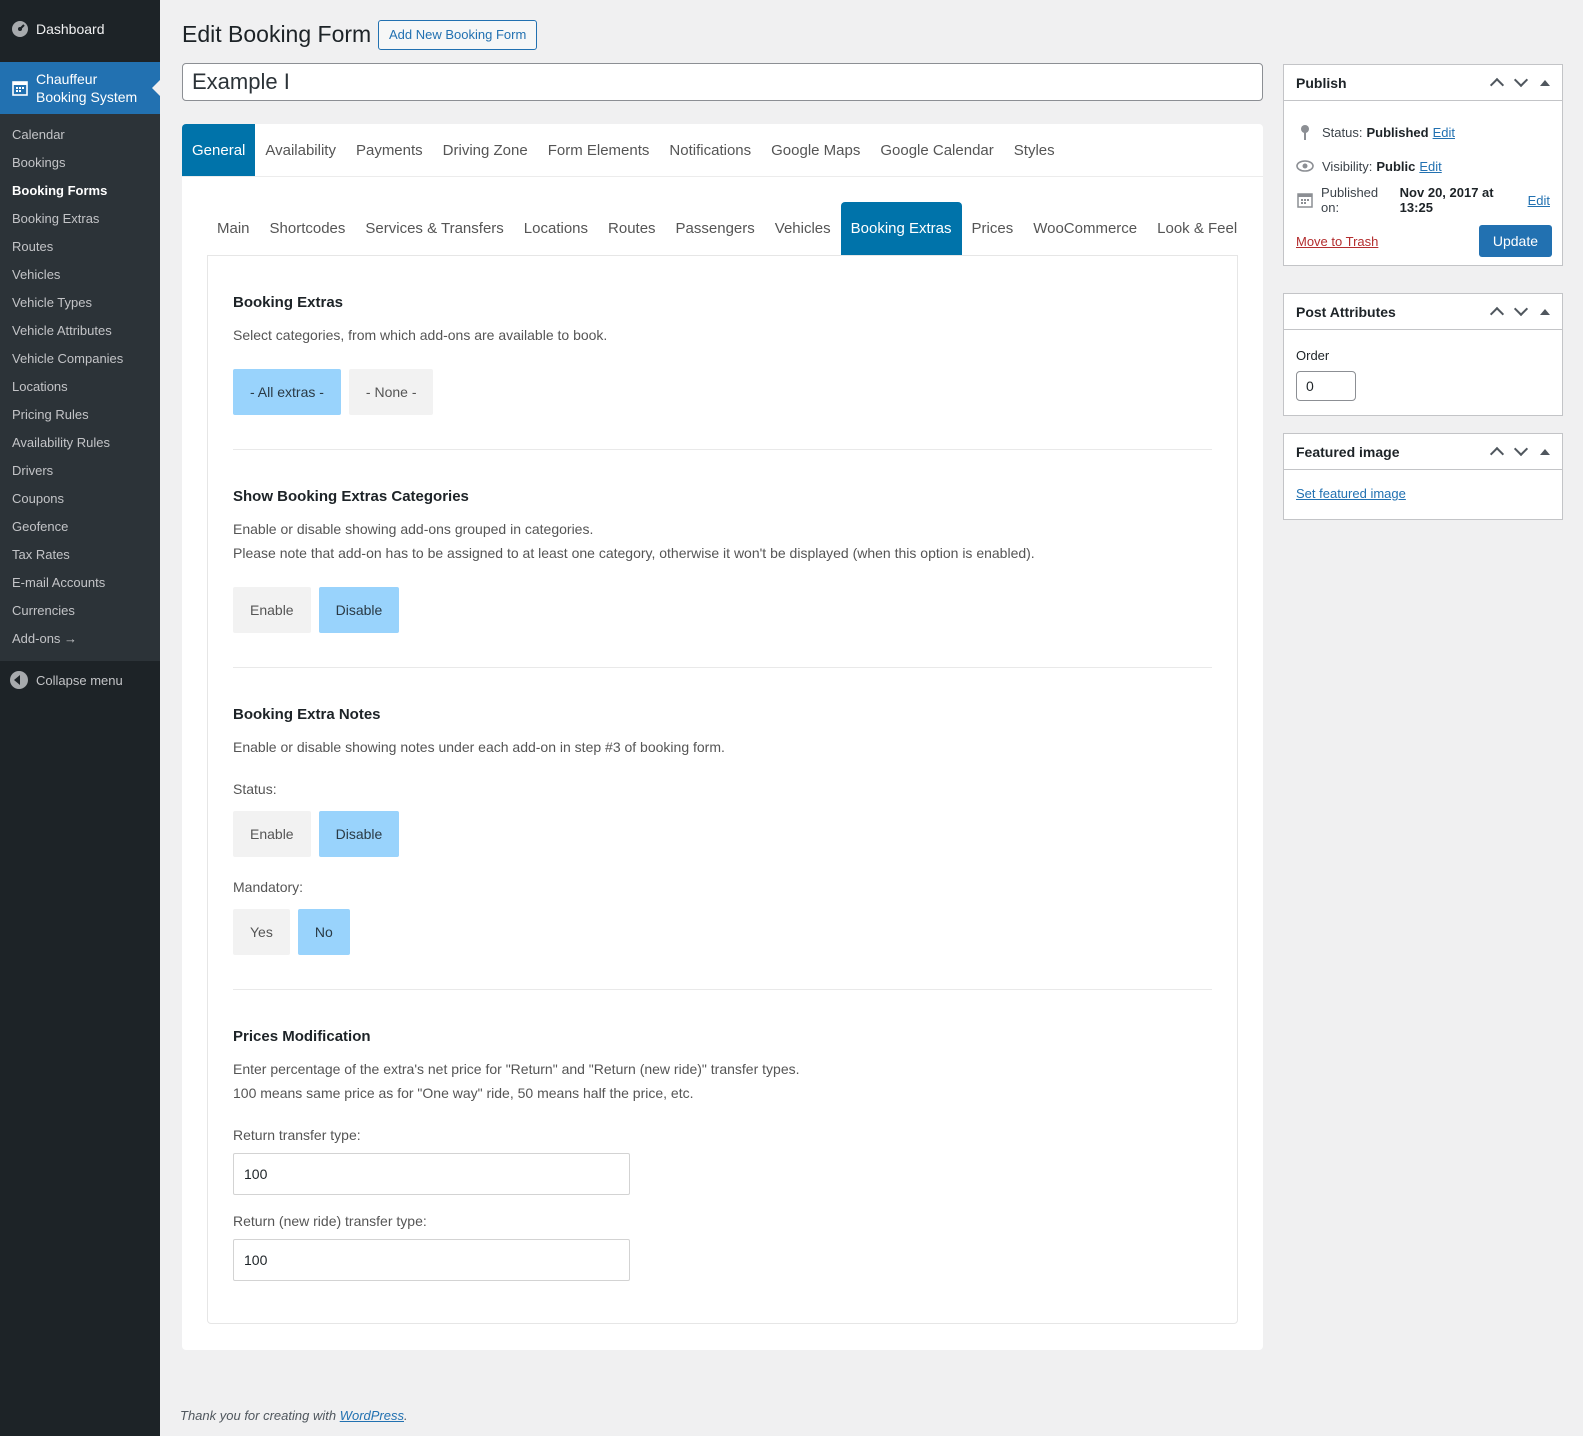  I want to click on submenu-calendar: Calendar, so click(80, 135).